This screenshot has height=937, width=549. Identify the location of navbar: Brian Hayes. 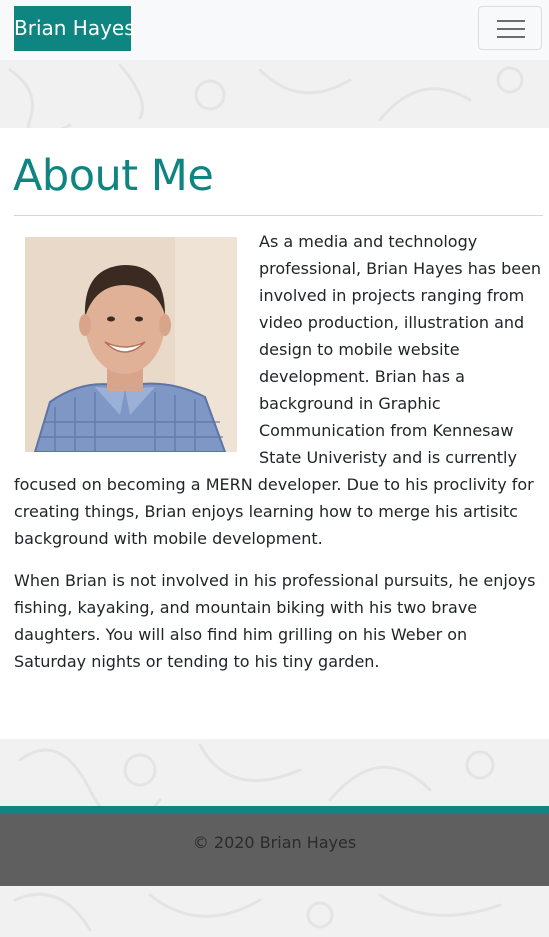
(274, 30).